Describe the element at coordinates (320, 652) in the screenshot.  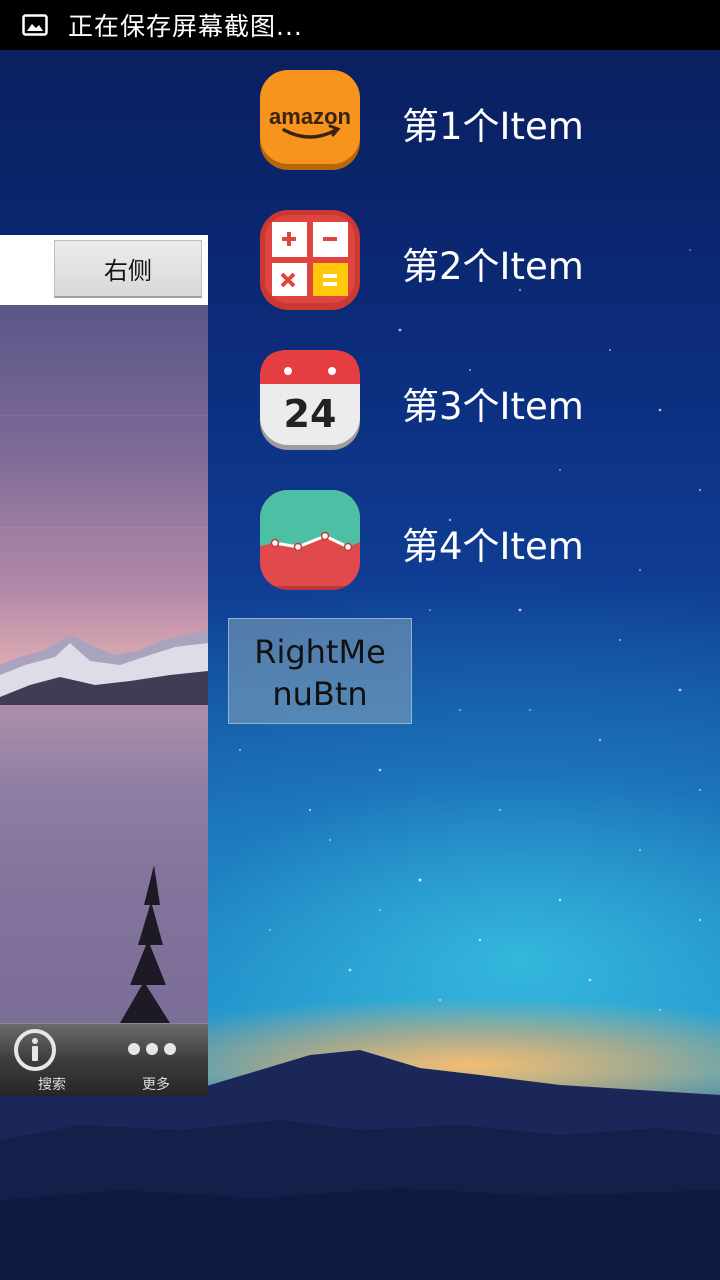
I see `right-menu-button-line1: RightMe` at that location.